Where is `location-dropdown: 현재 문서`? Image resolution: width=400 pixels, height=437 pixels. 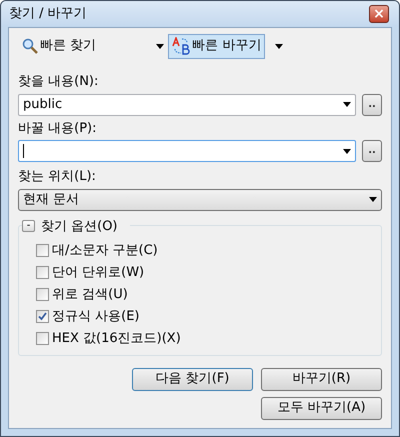 location-dropdown: 현재 문서 is located at coordinates (200, 199).